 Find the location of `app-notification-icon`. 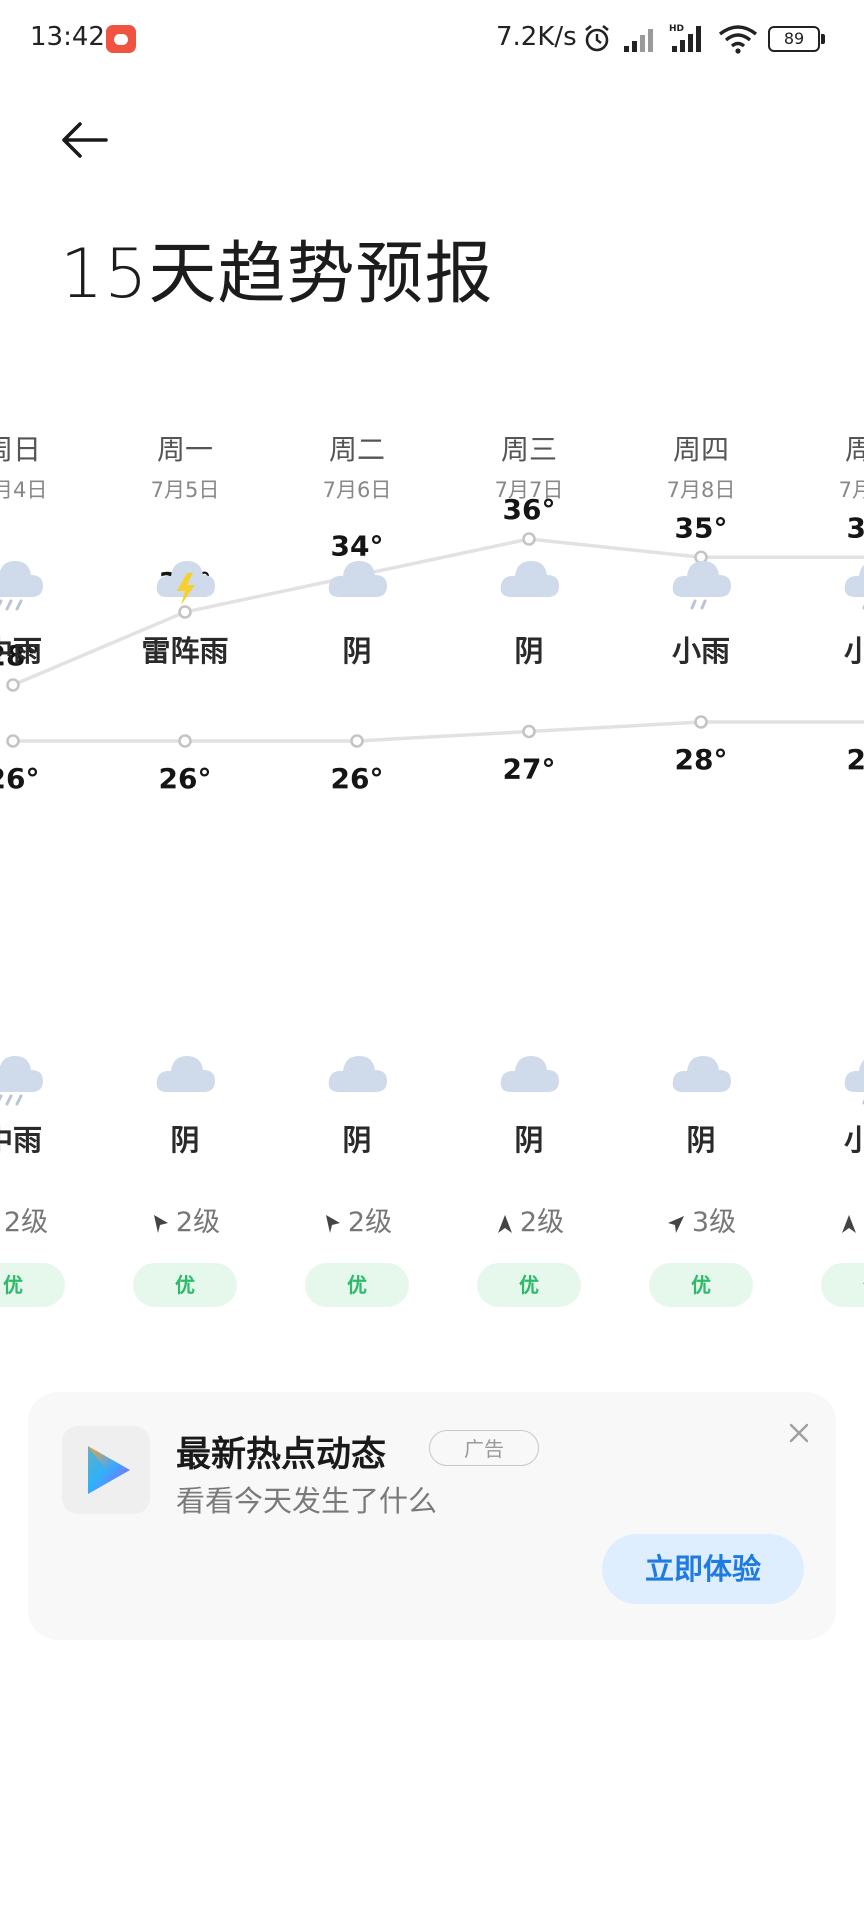

app-notification-icon is located at coordinates (121, 39).